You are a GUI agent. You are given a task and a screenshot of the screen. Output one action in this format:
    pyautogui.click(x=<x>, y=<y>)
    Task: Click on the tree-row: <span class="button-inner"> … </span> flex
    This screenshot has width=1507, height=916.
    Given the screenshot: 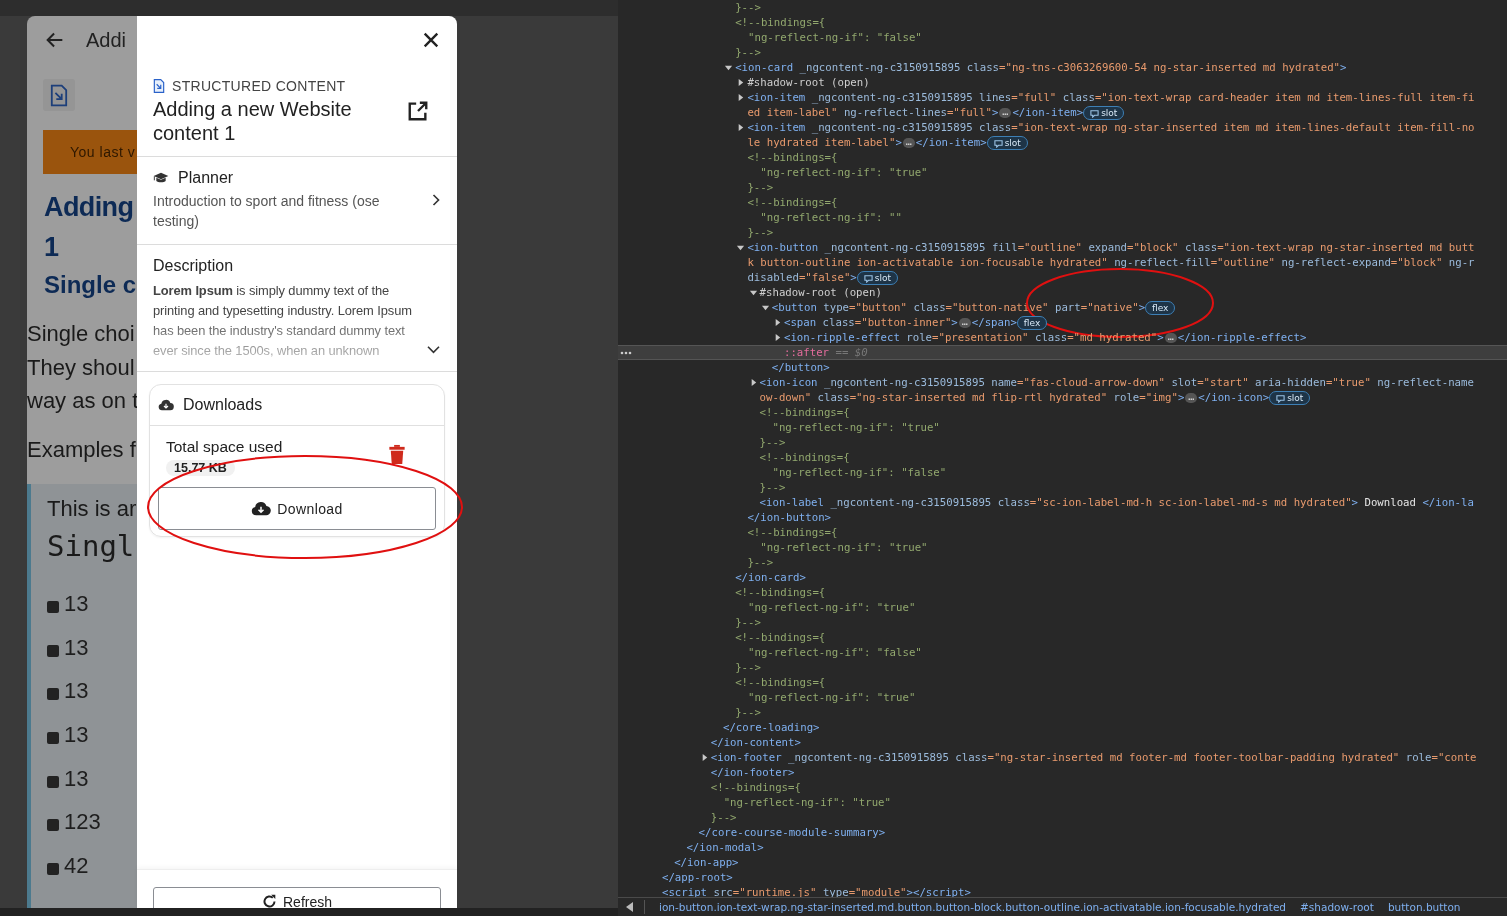 What is the action you would take?
    pyautogui.click(x=1062, y=322)
    